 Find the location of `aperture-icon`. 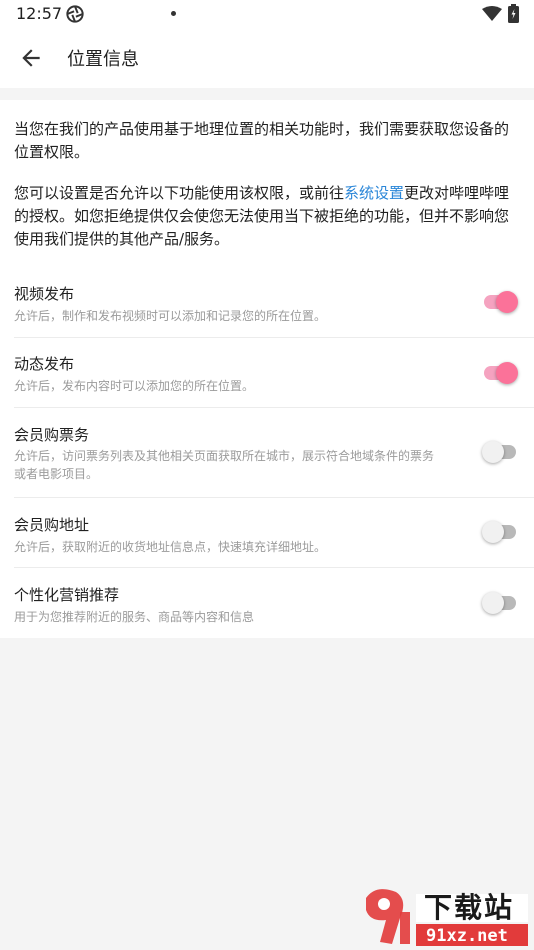

aperture-icon is located at coordinates (75, 14).